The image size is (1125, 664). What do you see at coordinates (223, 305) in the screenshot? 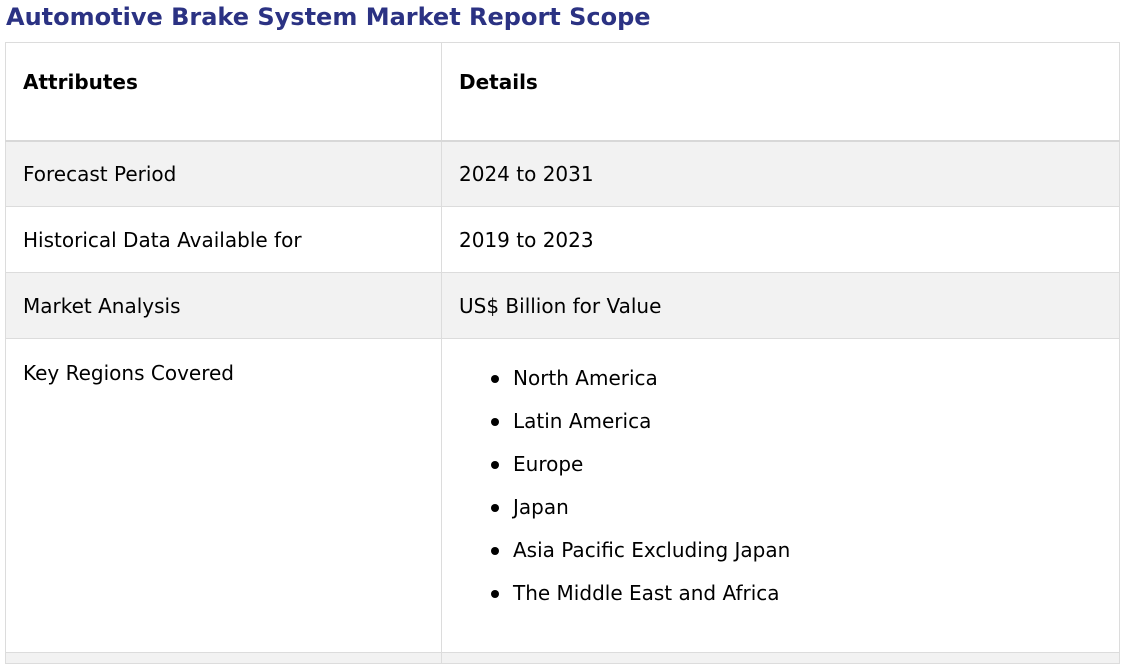
I see `attribute-cell: Market Analysis` at bounding box center [223, 305].